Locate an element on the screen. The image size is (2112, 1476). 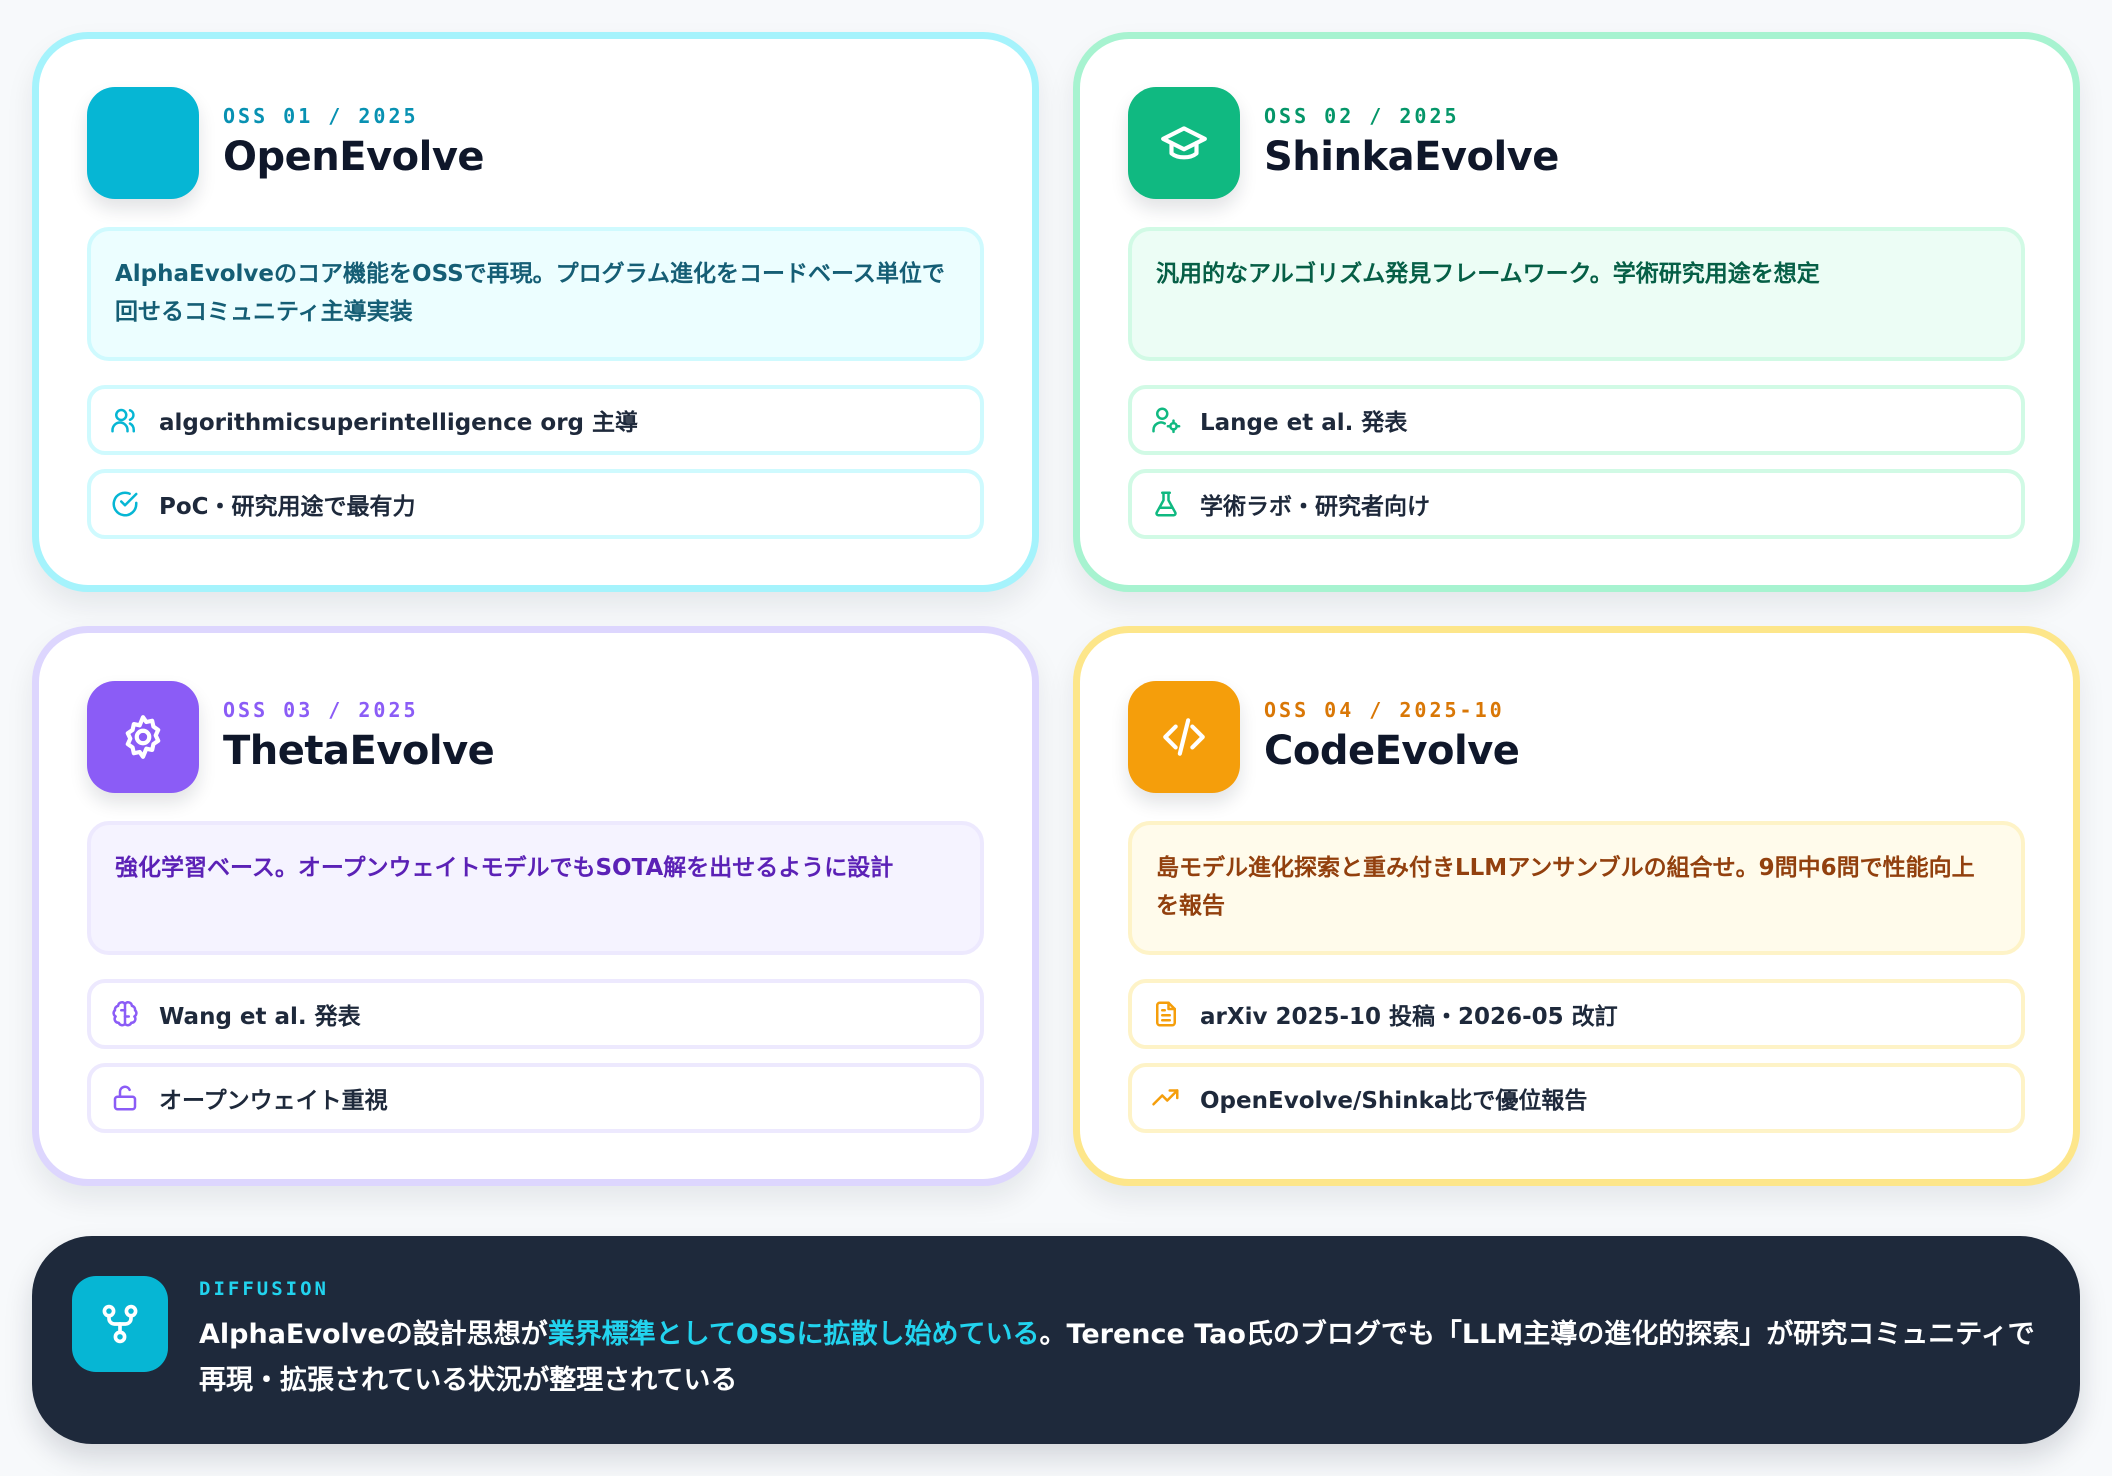
card-description: 汎用的なアルゴリズム発見フレームワーク。学術研究用途を想定 is located at coordinates (1576, 294).